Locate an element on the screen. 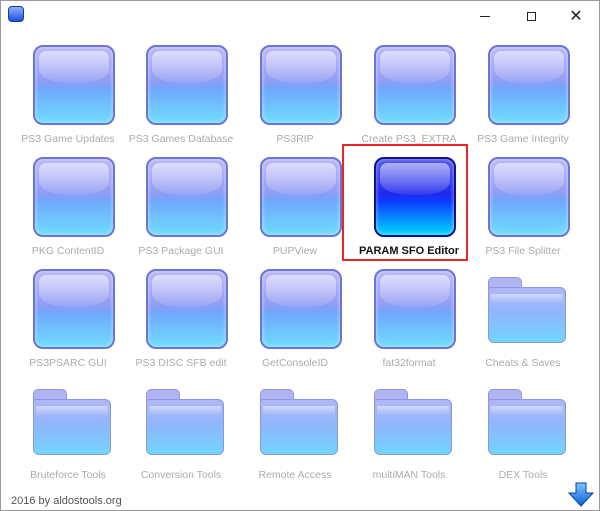 This screenshot has width=600, height=511. tile-remote-access: Remote Access is located at coordinates (295, 425).